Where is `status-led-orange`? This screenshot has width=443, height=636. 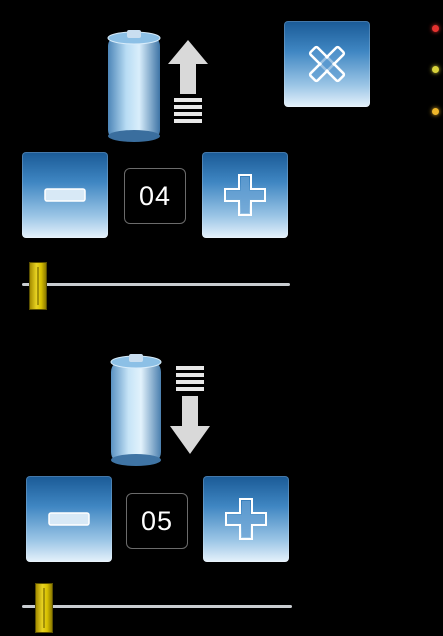 status-led-orange is located at coordinates (435, 111).